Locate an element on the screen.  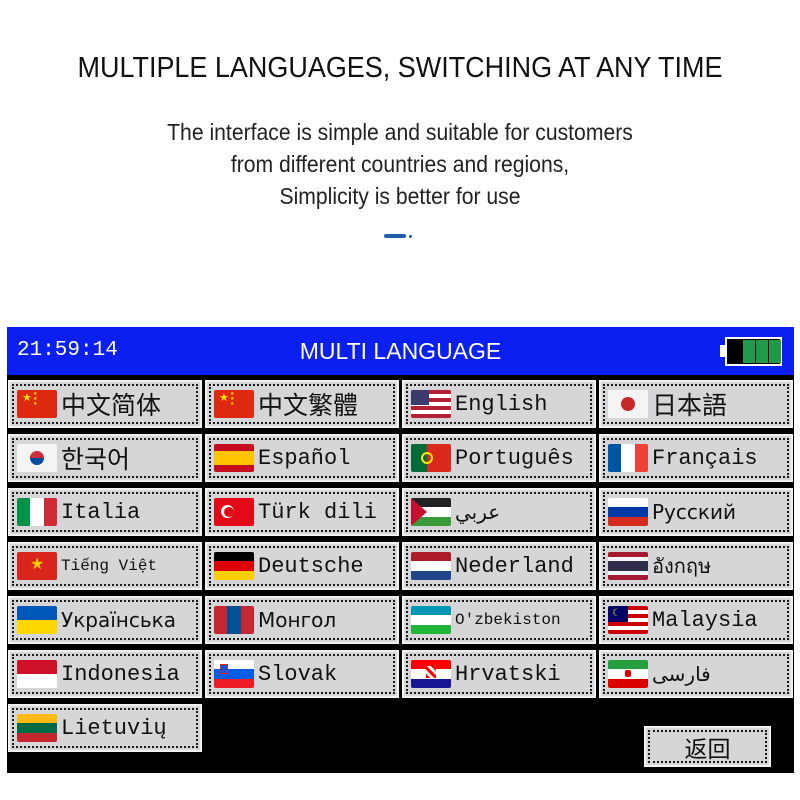
language-option: Italia is located at coordinates (105, 512).